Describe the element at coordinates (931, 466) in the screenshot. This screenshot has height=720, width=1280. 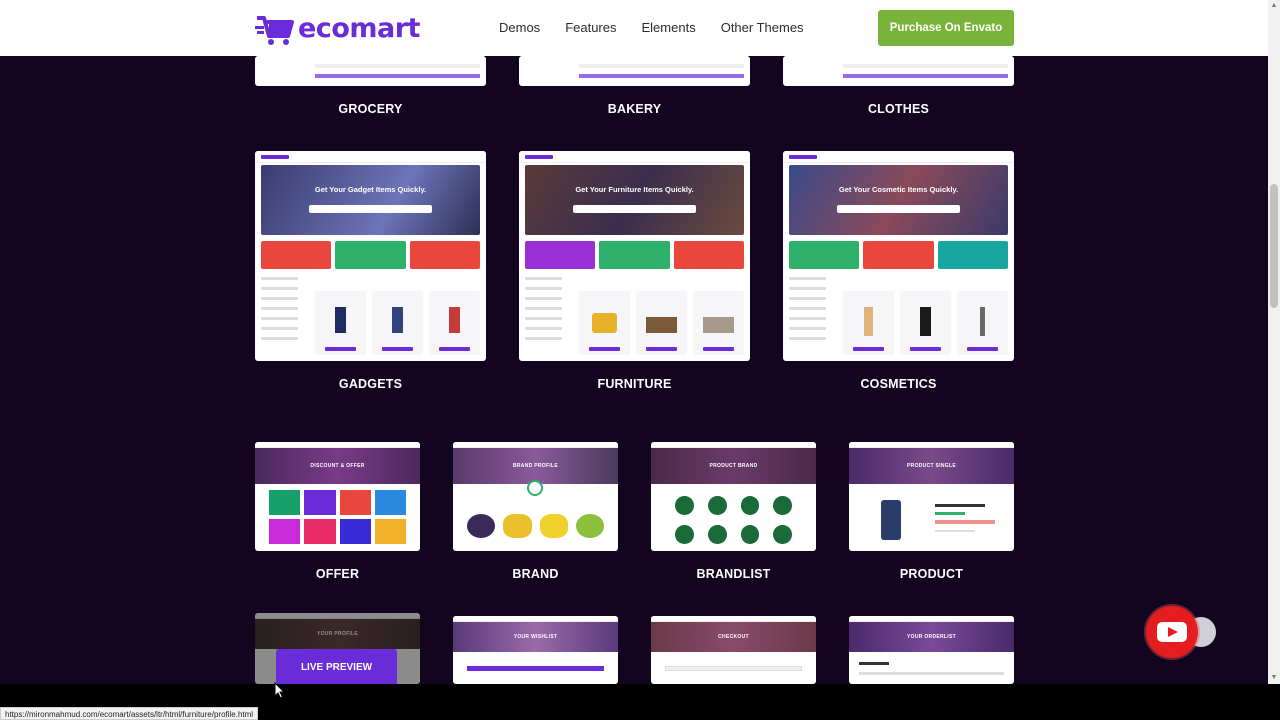
I see `banner-title: PRODUCT SINGLE` at that location.